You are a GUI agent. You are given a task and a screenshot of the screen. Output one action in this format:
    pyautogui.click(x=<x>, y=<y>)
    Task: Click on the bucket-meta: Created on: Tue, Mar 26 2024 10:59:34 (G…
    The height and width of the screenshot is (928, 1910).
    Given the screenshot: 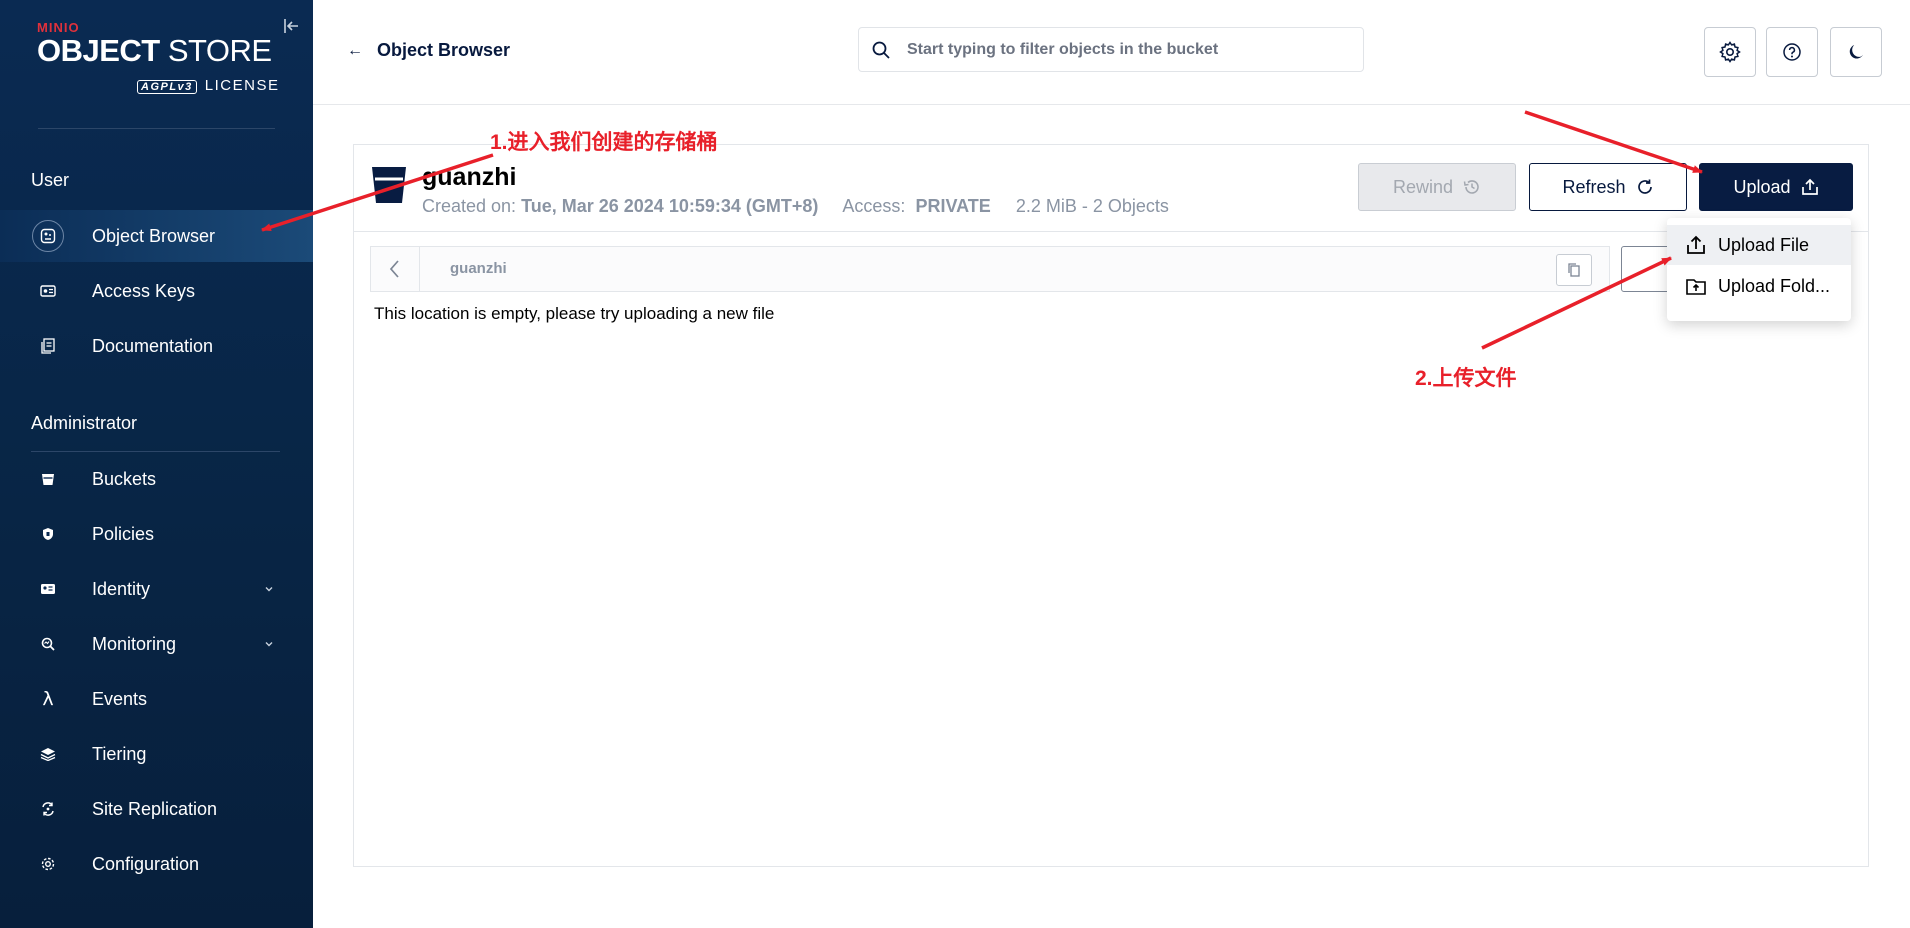 What is the action you would take?
    pyautogui.click(x=795, y=206)
    